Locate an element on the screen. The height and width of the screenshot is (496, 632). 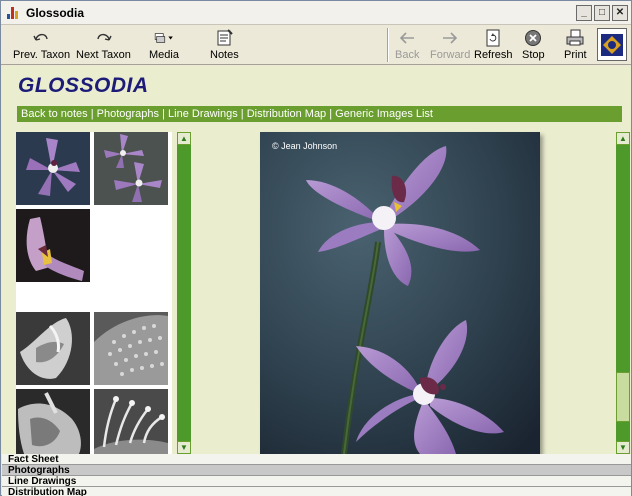
app-icon is located at coordinates (13, 13).